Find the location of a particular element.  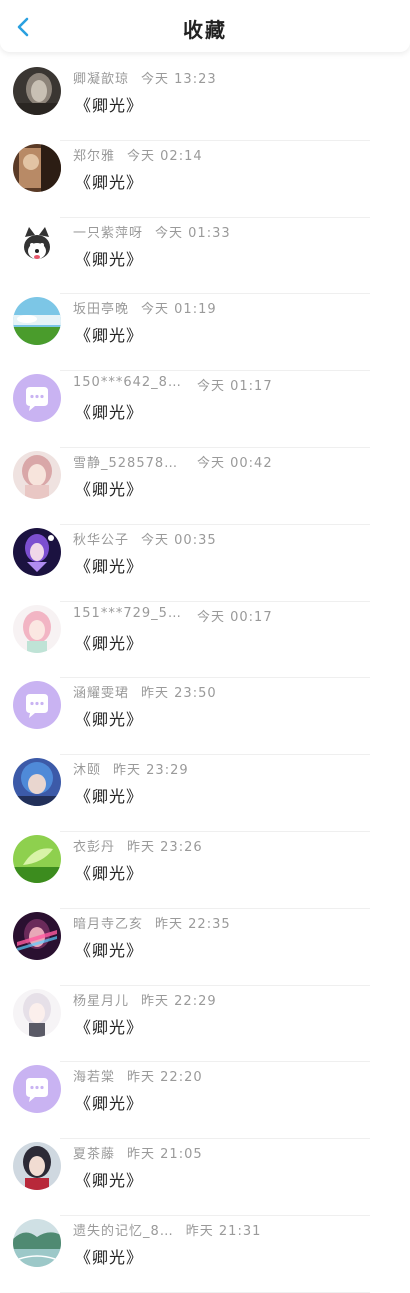

user-name: 沐颐 is located at coordinates (87, 771).